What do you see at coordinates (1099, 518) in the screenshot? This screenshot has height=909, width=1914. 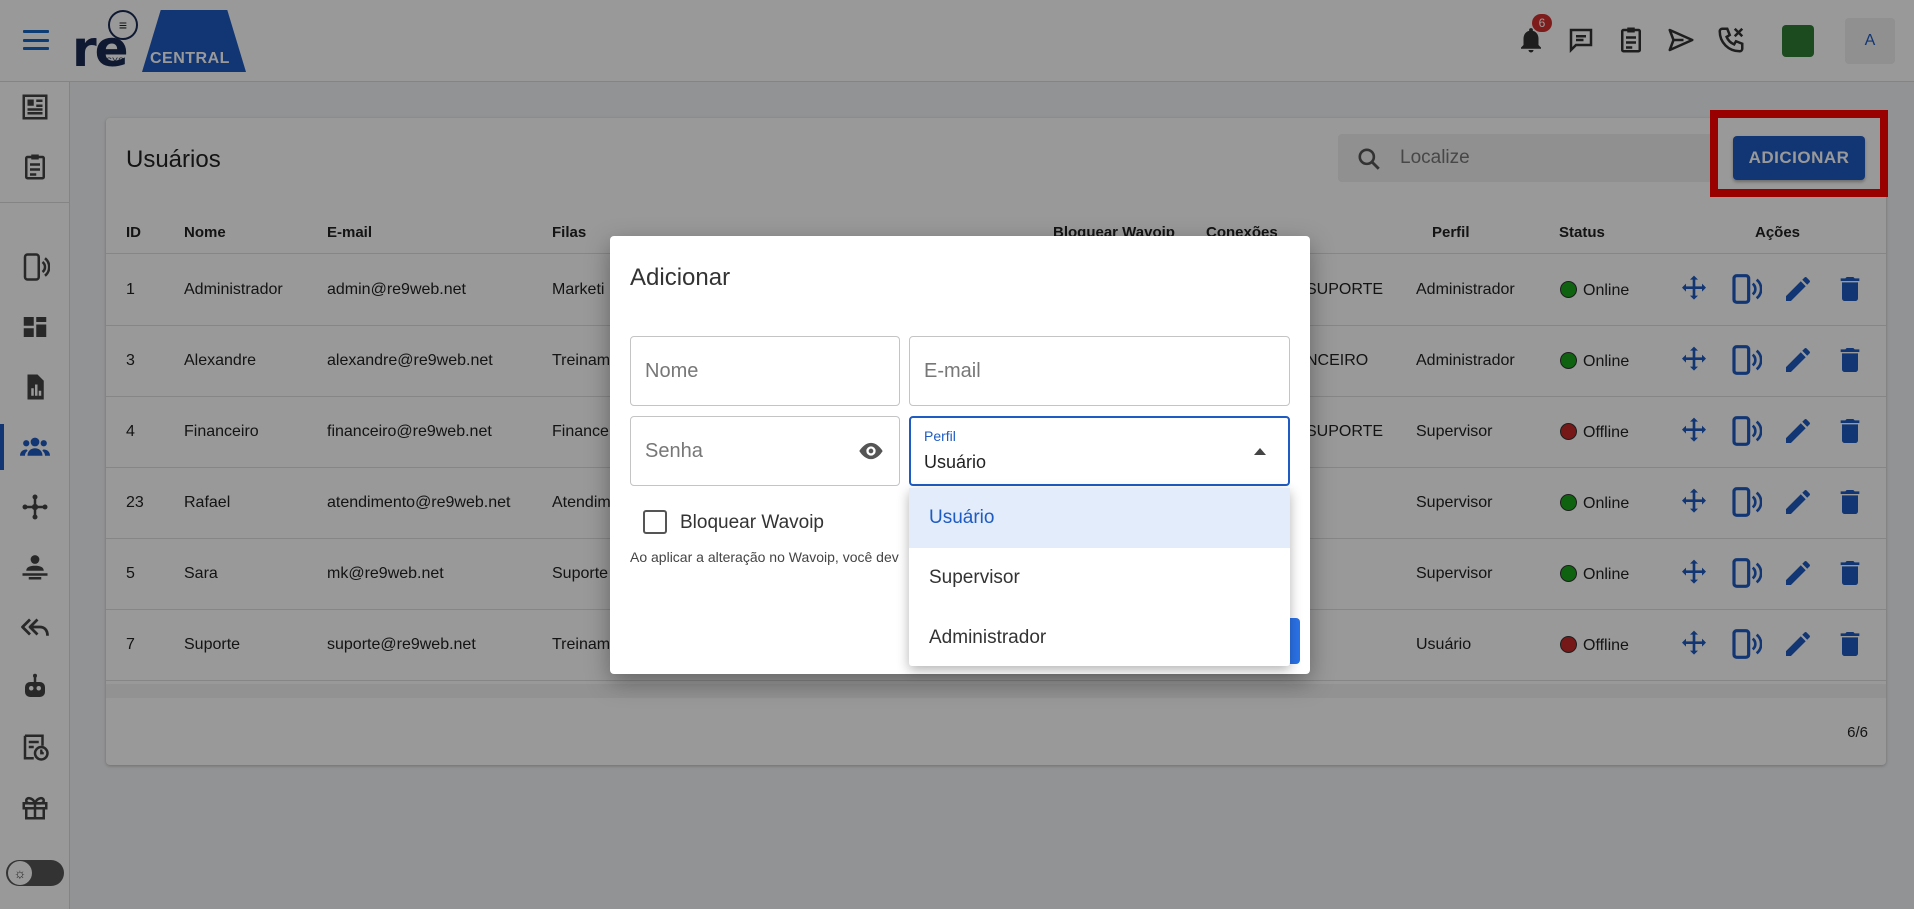 I see `profile-option-usuario: Usuário` at bounding box center [1099, 518].